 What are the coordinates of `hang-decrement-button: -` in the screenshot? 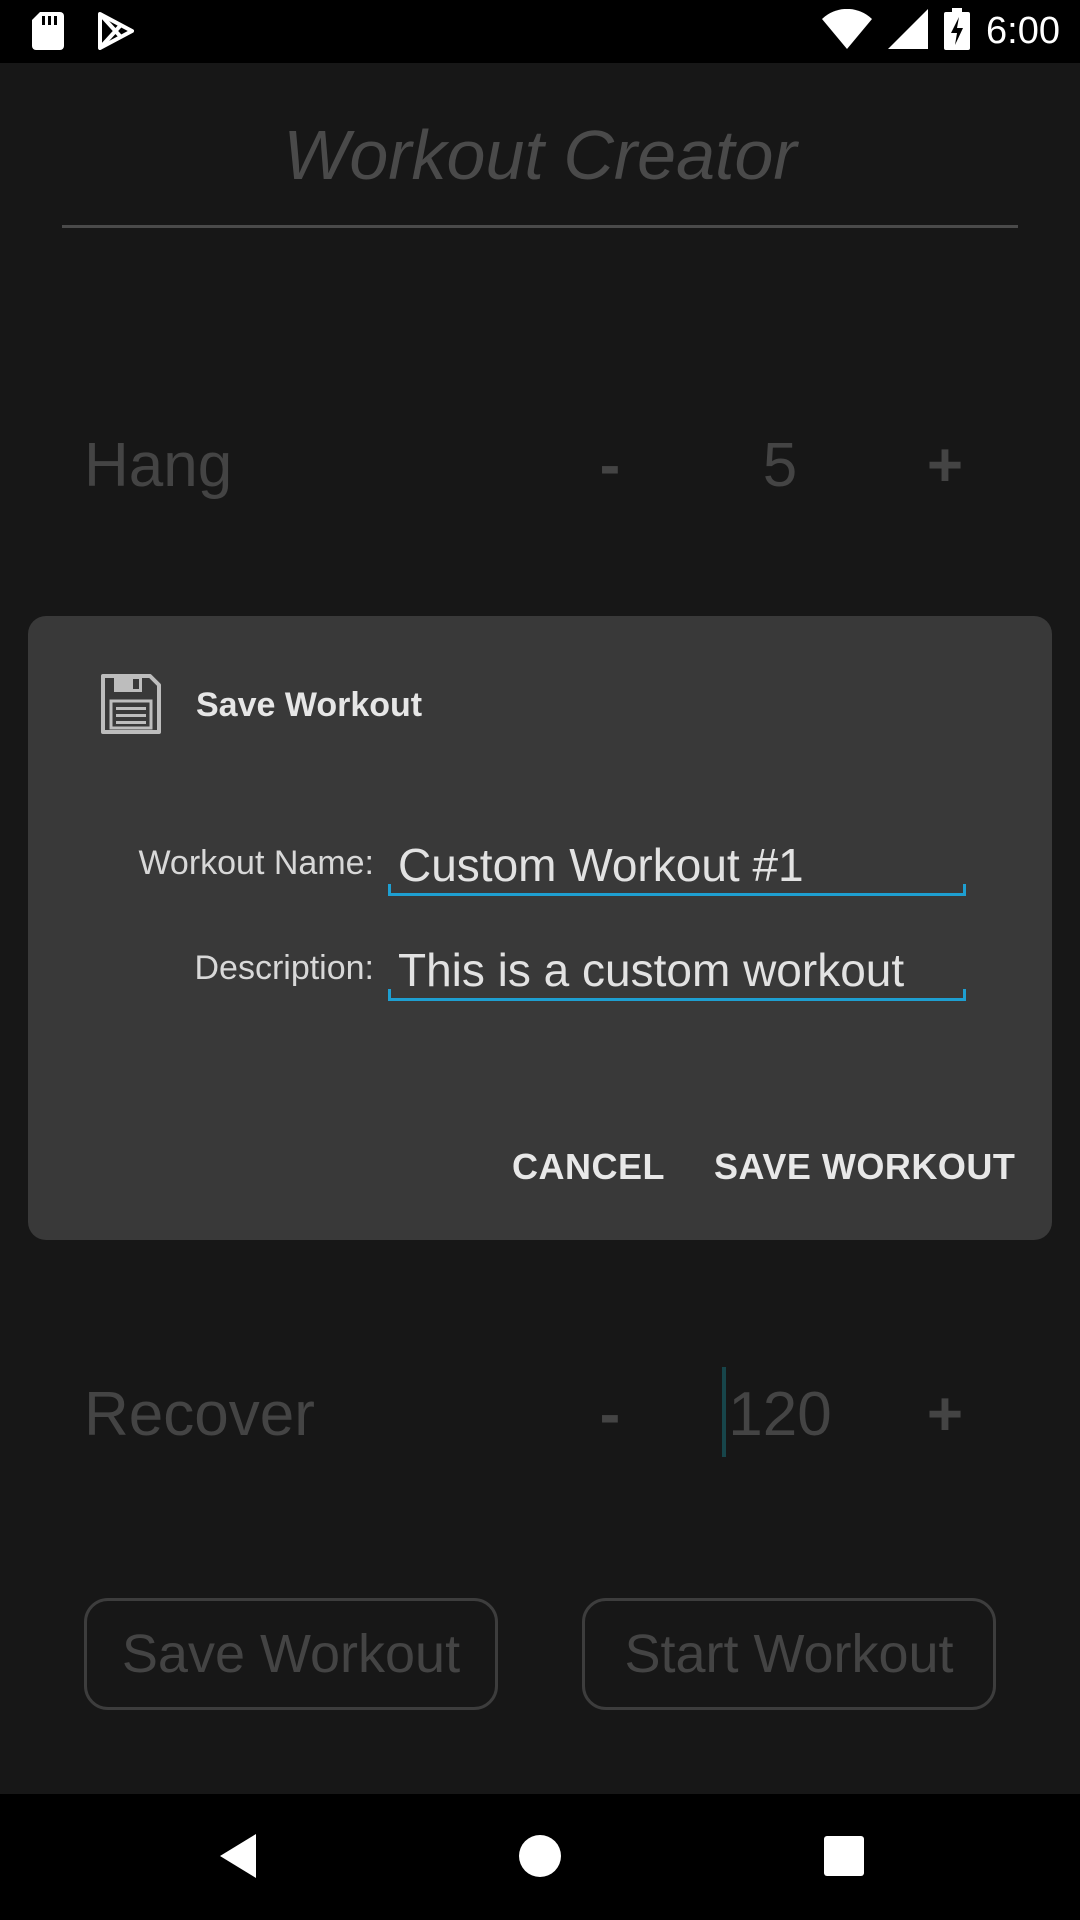 It's located at (610, 465).